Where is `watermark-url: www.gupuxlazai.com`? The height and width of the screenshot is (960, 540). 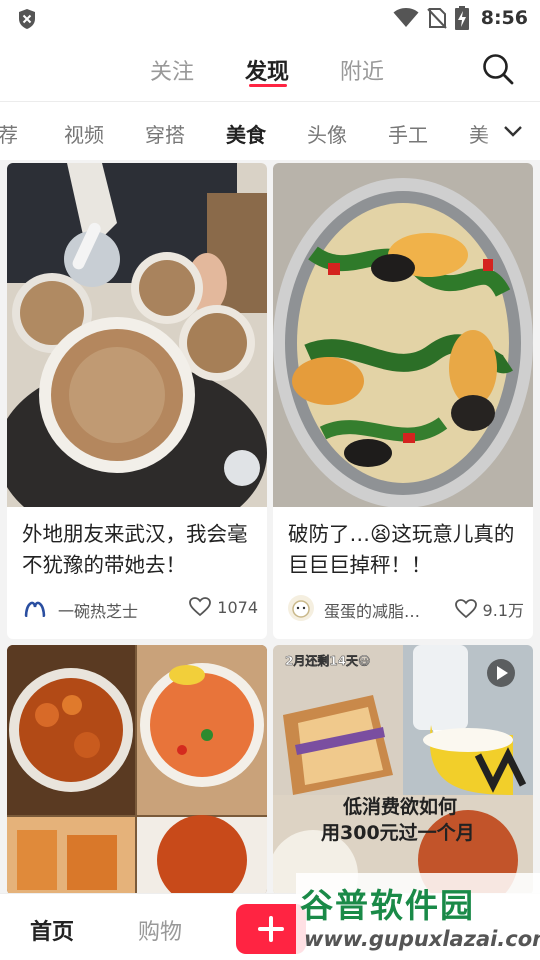
watermark-url: www.gupuxlazai.com is located at coordinates (422, 939).